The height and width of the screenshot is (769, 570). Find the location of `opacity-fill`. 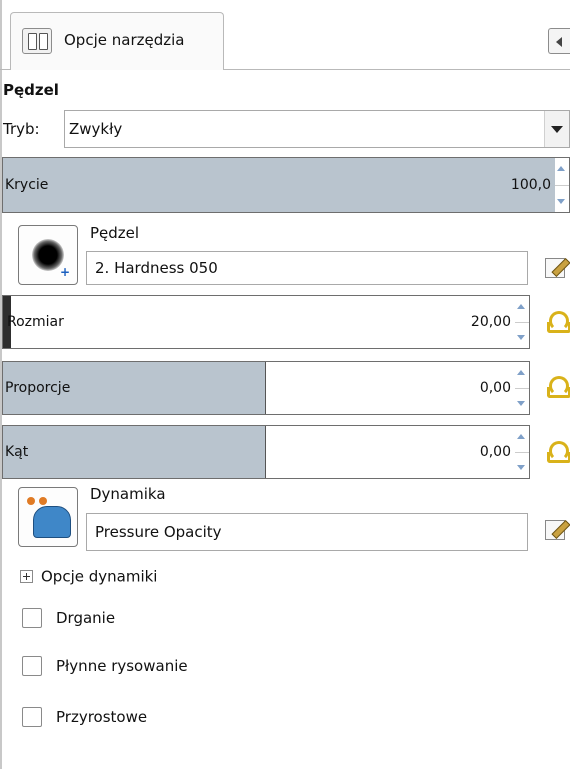

opacity-fill is located at coordinates (279, 185).